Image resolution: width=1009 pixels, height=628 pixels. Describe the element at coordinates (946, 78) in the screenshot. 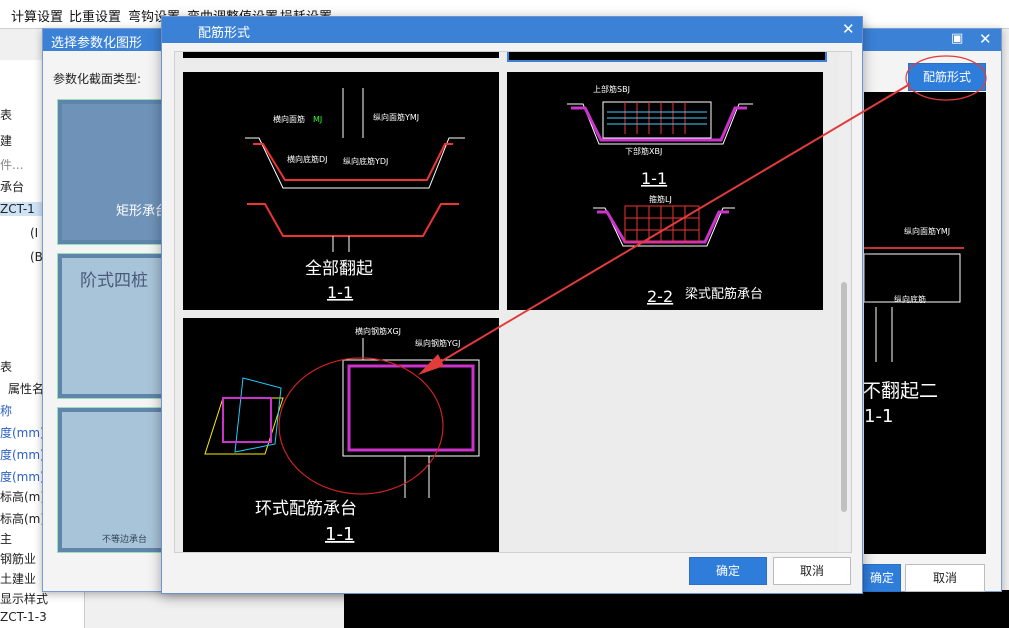

I see `highlight-ellipse` at that location.